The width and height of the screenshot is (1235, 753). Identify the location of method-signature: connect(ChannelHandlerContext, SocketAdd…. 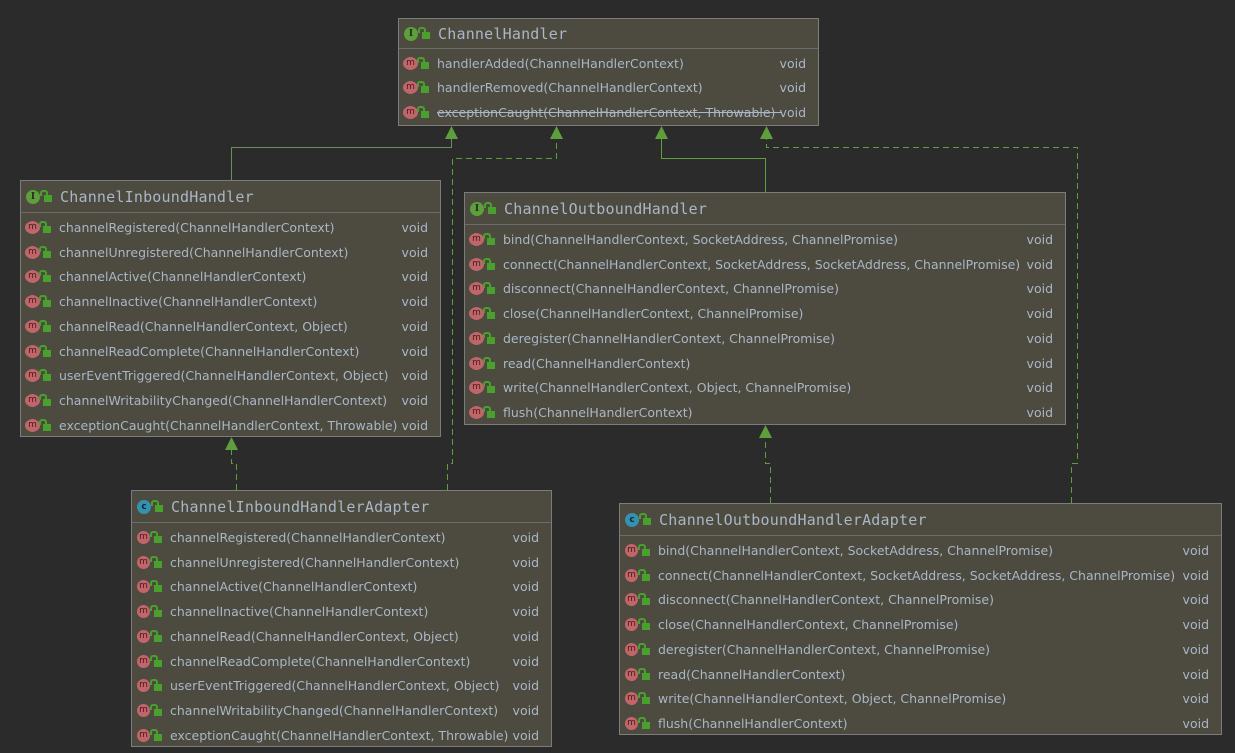
(762, 264).